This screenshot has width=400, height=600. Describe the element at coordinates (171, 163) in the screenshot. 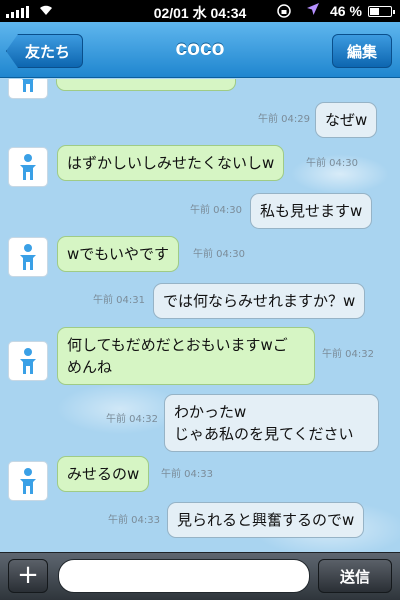

I see `message-bubble-incoming: はずかしいしみせたくないしw` at that location.